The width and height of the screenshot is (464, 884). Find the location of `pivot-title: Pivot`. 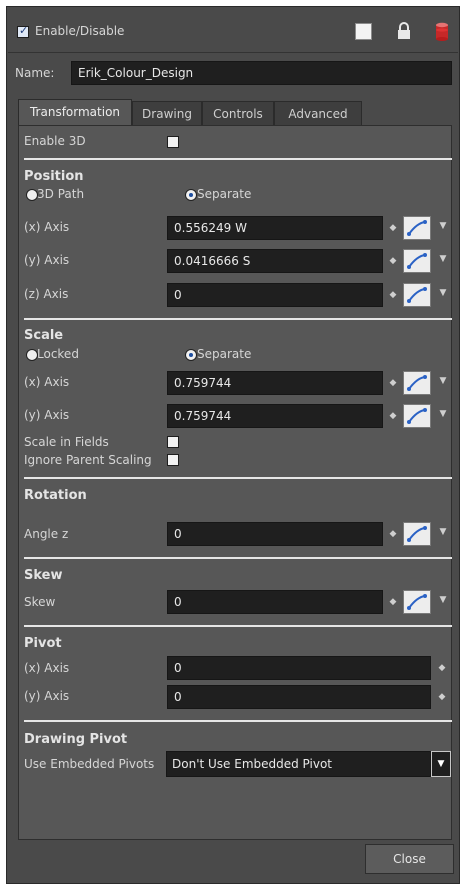

pivot-title: Pivot is located at coordinates (43, 643).